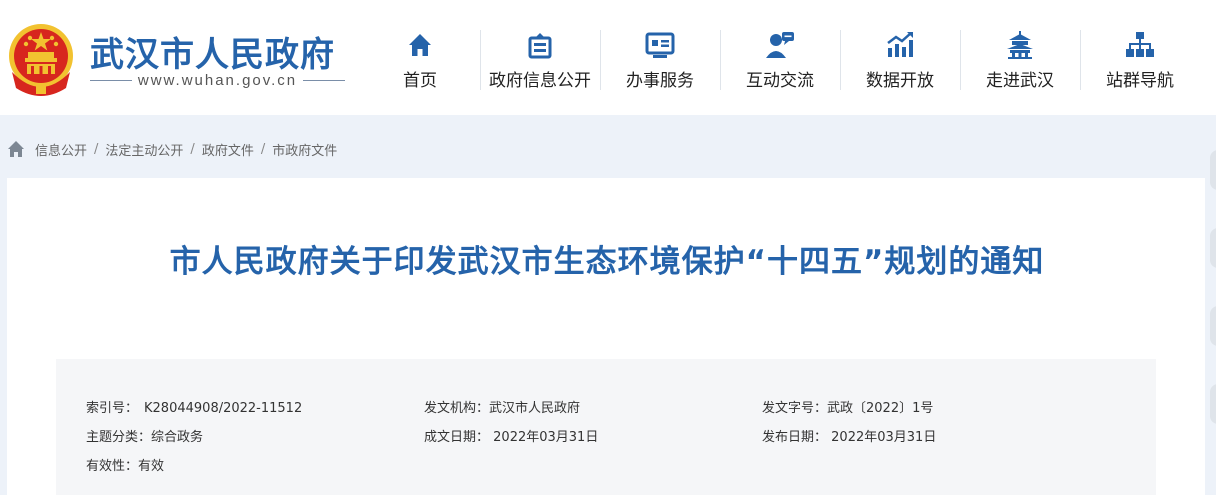 This screenshot has width=1216, height=495. What do you see at coordinates (795, 408) in the screenshot?
I see `meta-key: 发文字号：` at bounding box center [795, 408].